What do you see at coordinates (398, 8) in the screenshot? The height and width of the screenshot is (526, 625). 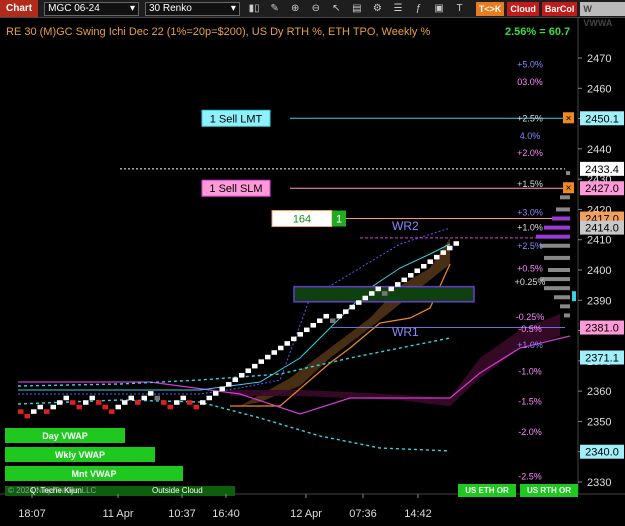 I see `list-icon: ☰` at bounding box center [398, 8].